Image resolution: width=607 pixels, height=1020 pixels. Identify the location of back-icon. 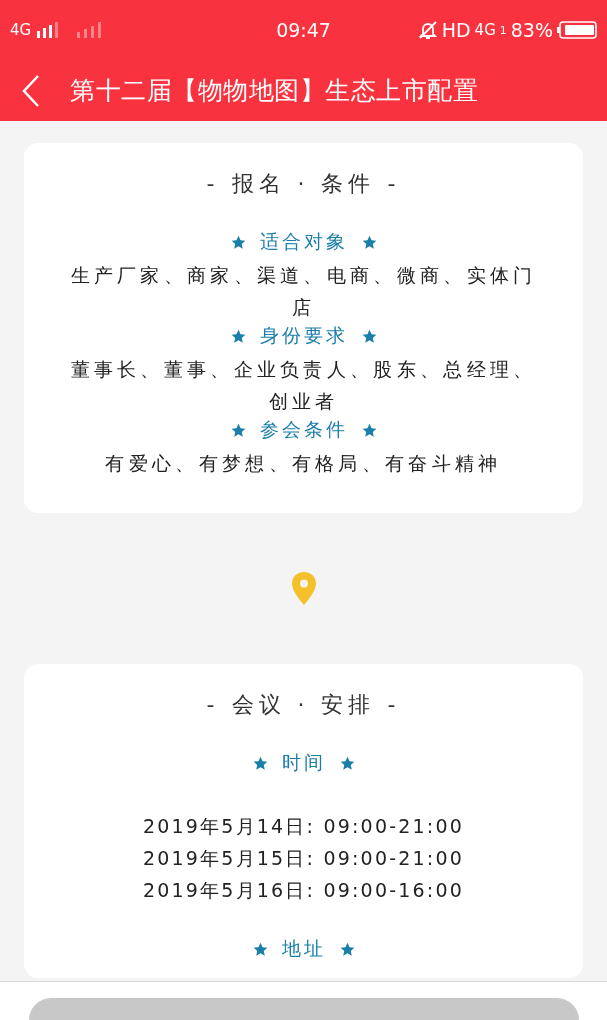
(31, 90).